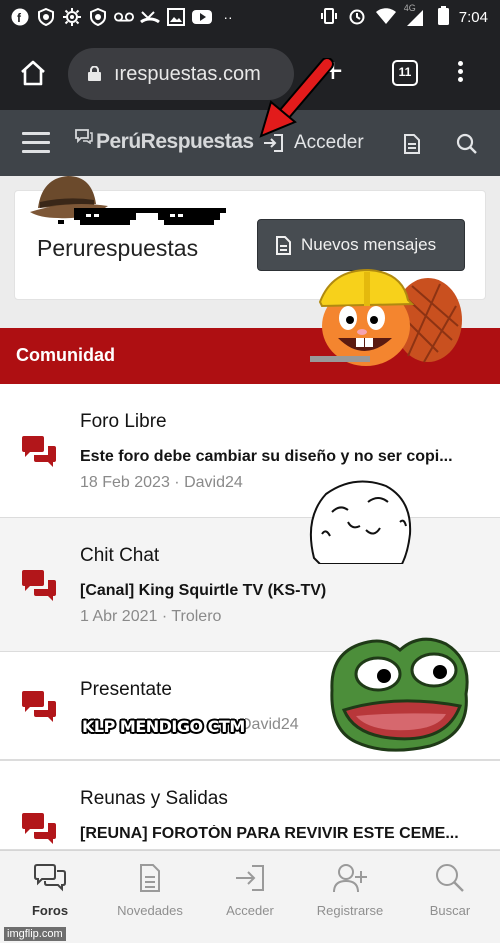 The height and width of the screenshot is (943, 500). I want to click on site-header: PerúRespuestas Acceder, so click(250, 143).